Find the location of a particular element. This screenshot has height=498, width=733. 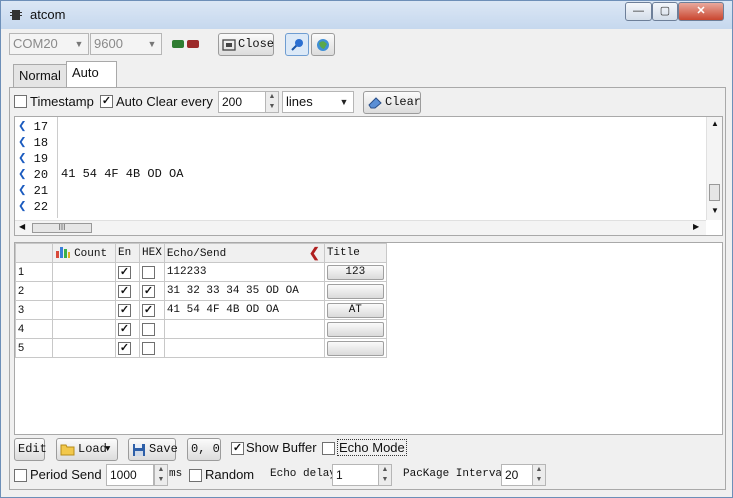

send-button: AT is located at coordinates (355, 310).